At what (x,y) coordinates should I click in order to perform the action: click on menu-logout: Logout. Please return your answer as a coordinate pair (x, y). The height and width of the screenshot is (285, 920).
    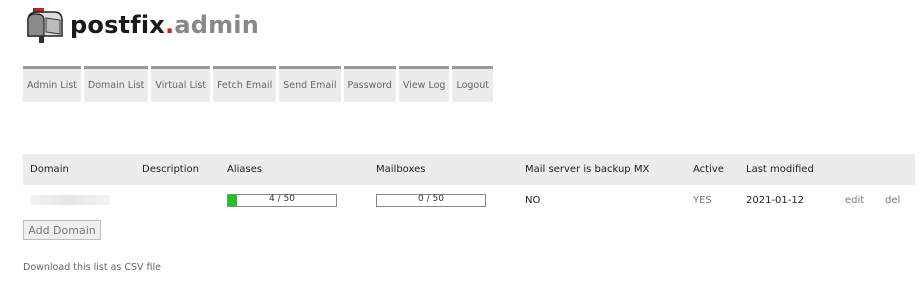
    Looking at the image, I should click on (472, 84).